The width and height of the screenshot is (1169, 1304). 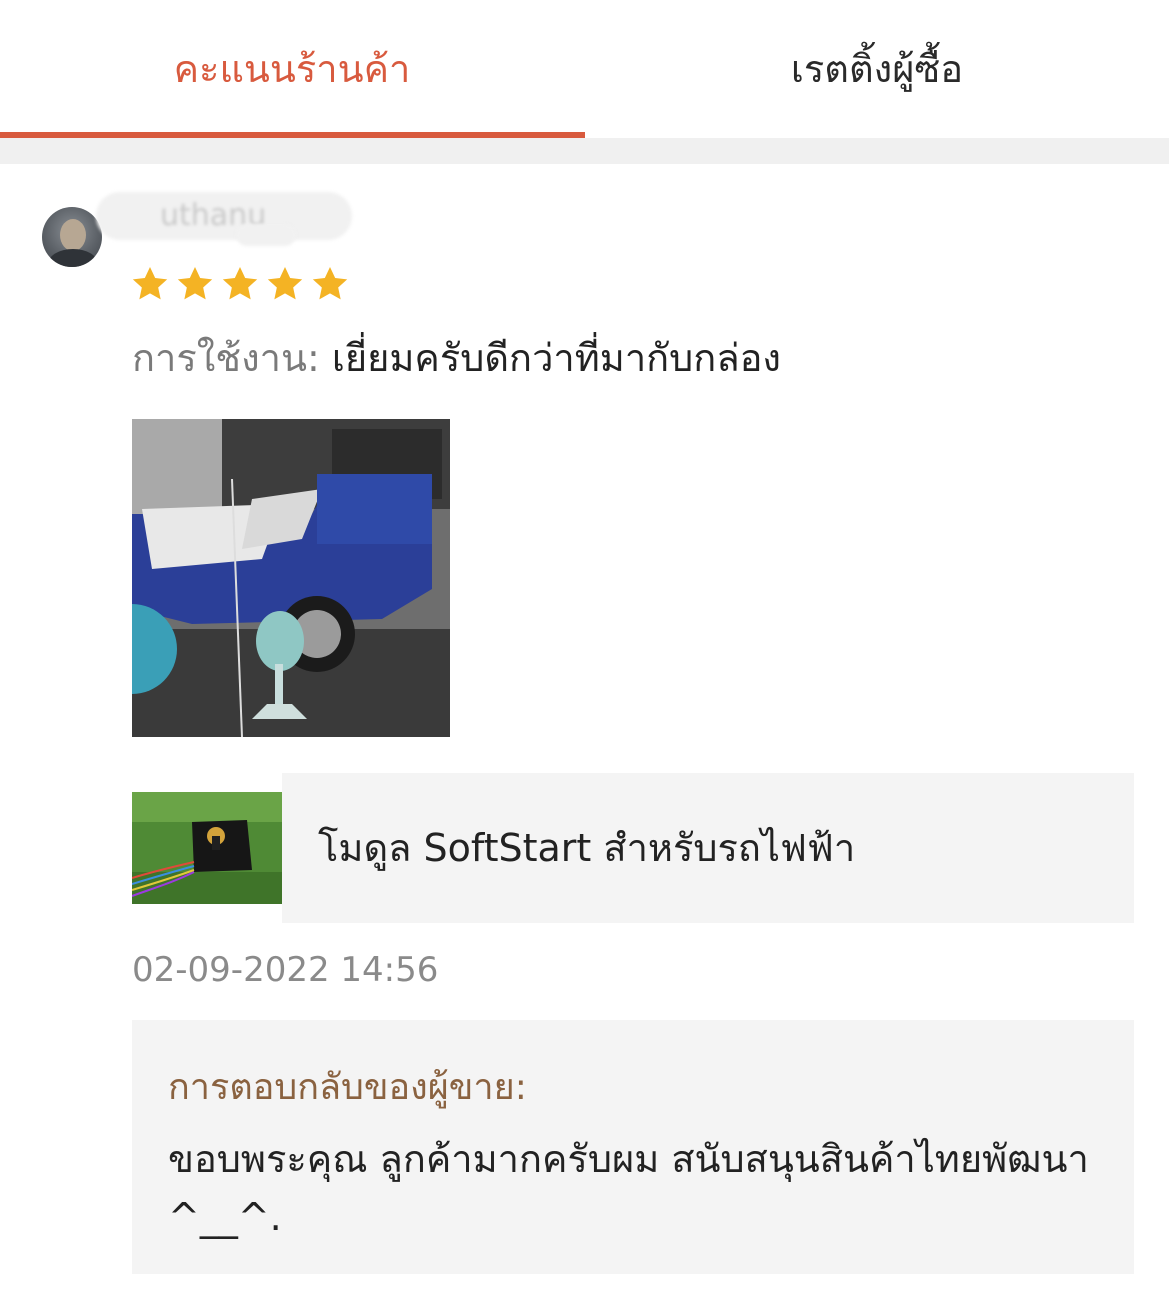 What do you see at coordinates (285, 970) in the screenshot?
I see `review-timestamp: 02-09-2022 14:56` at bounding box center [285, 970].